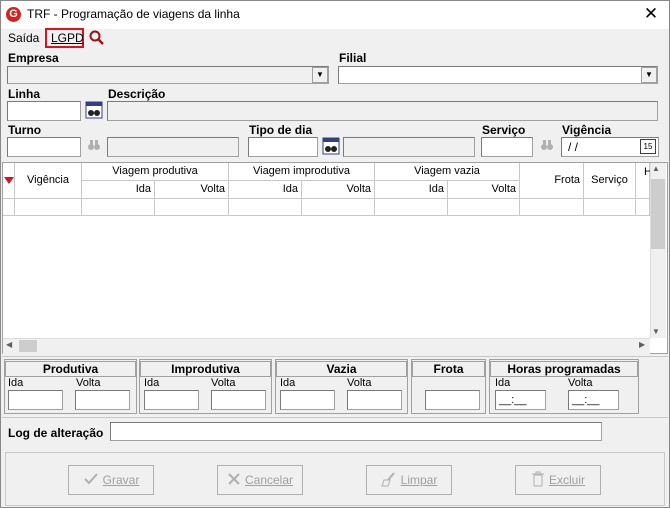 This screenshot has height=508, width=670. I want to click on horas-ida-field: __:__, so click(520, 400).